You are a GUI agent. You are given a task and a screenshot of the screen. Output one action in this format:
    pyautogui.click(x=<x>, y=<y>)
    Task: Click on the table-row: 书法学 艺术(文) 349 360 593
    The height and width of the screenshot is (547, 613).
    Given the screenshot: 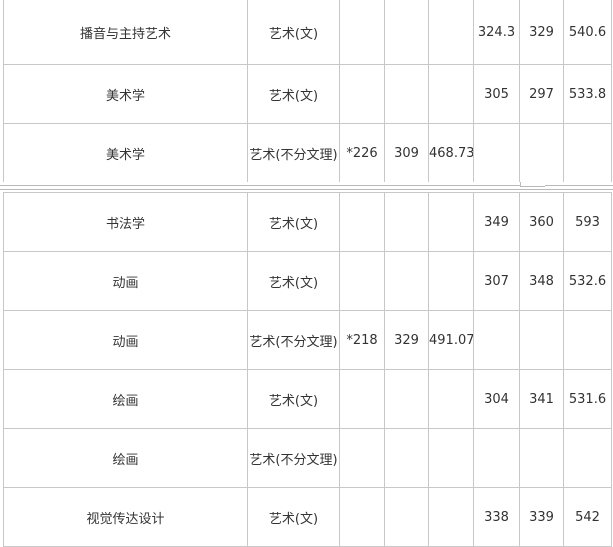 What is the action you would take?
    pyautogui.click(x=307, y=222)
    